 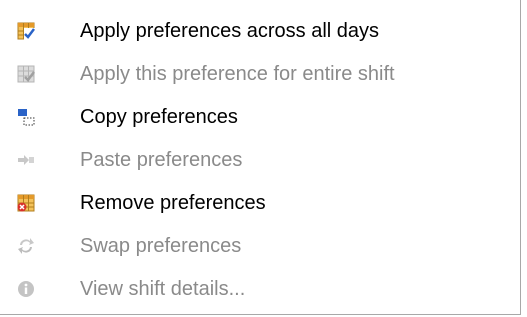 I want to click on menu-item-paste-preferences: Paste preferences, so click(x=259, y=160).